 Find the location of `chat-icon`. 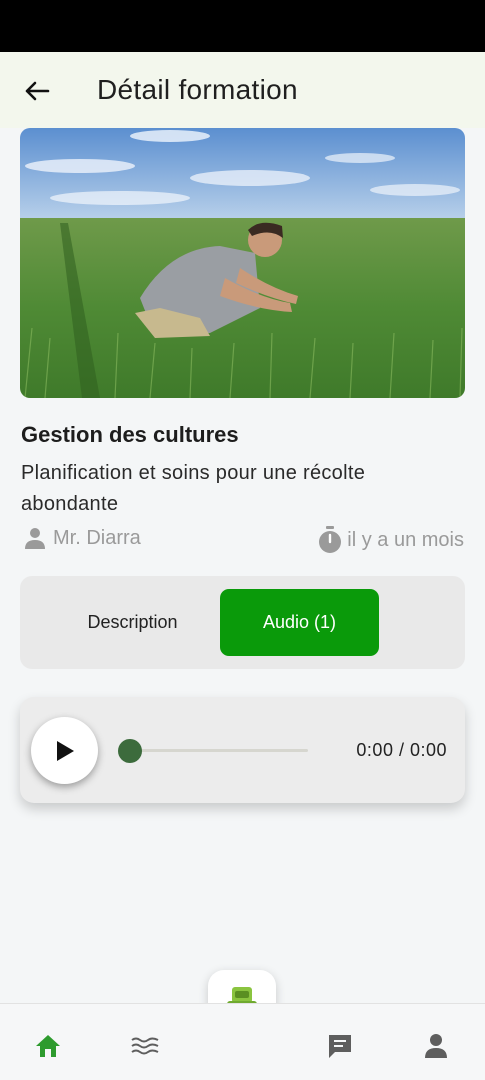

chat-icon is located at coordinates (340, 1046).